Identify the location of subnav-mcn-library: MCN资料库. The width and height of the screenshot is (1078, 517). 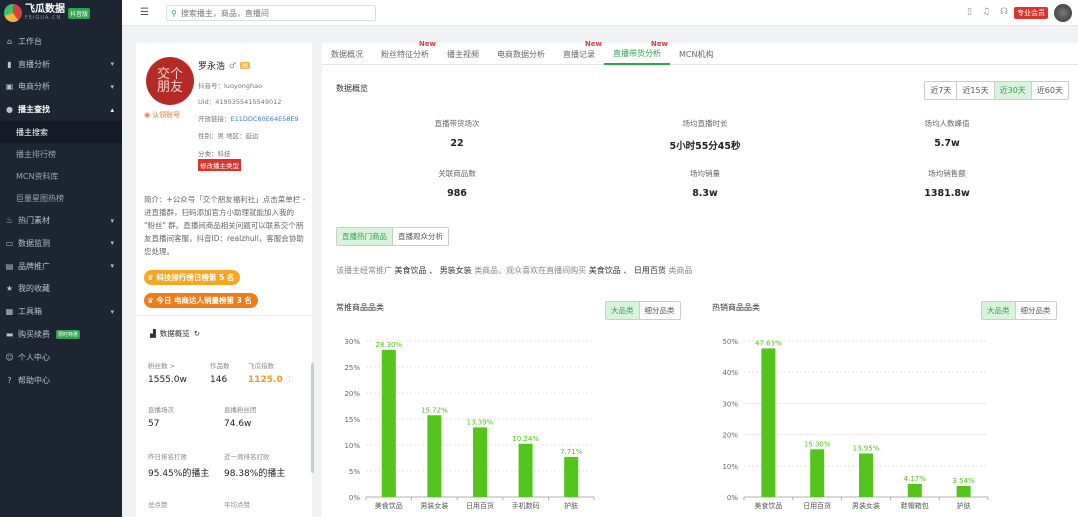
(61, 176).